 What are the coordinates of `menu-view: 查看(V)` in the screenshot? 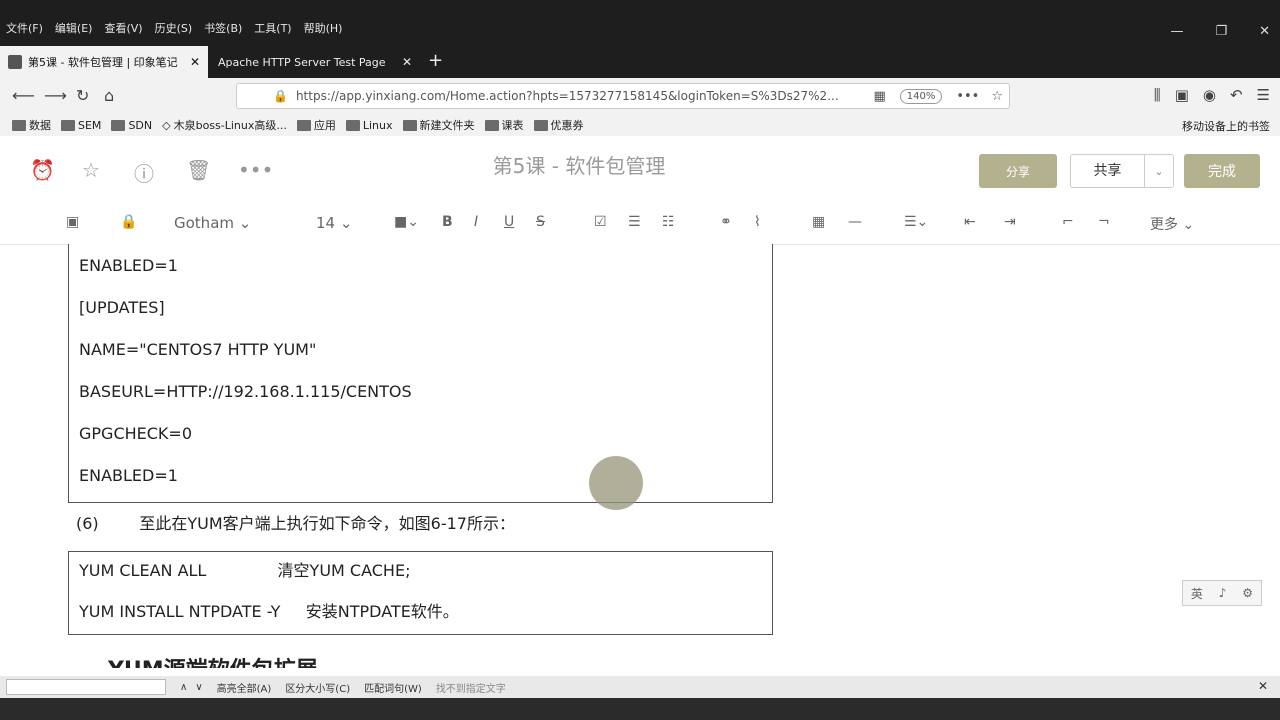 It's located at (123, 28).